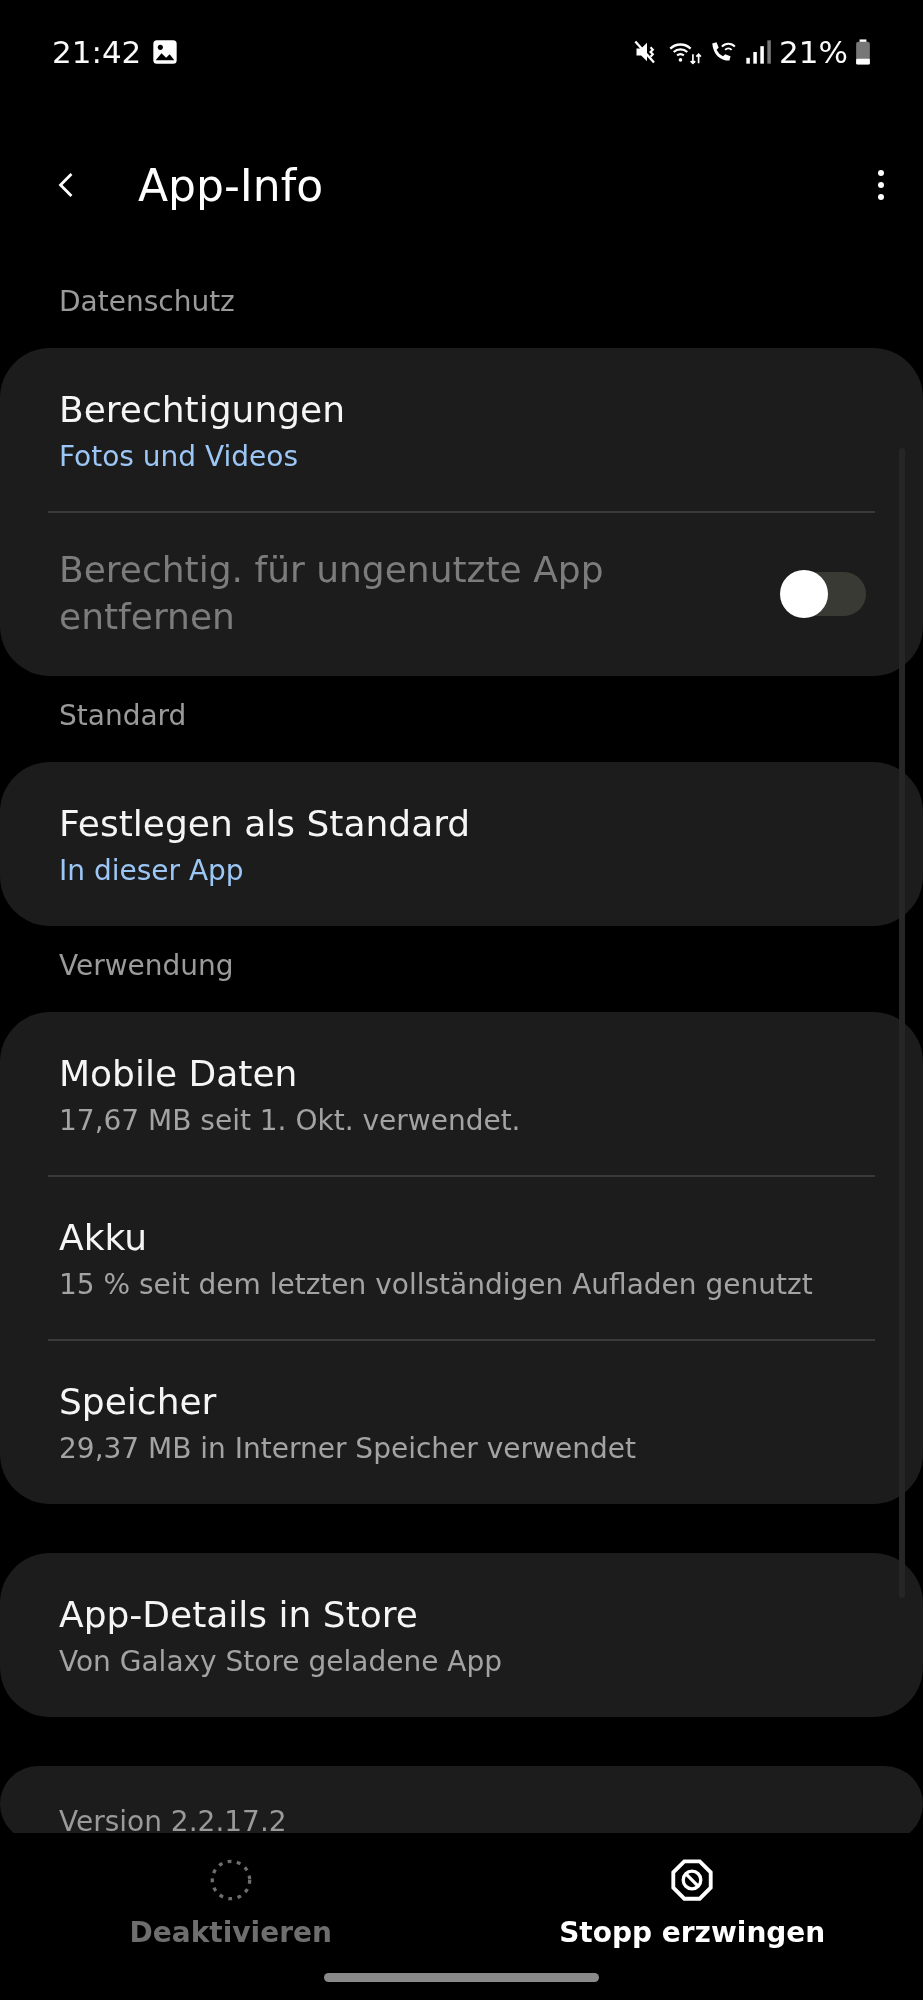  What do you see at coordinates (146, 966) in the screenshot?
I see `section-header: Verwendung` at bounding box center [146, 966].